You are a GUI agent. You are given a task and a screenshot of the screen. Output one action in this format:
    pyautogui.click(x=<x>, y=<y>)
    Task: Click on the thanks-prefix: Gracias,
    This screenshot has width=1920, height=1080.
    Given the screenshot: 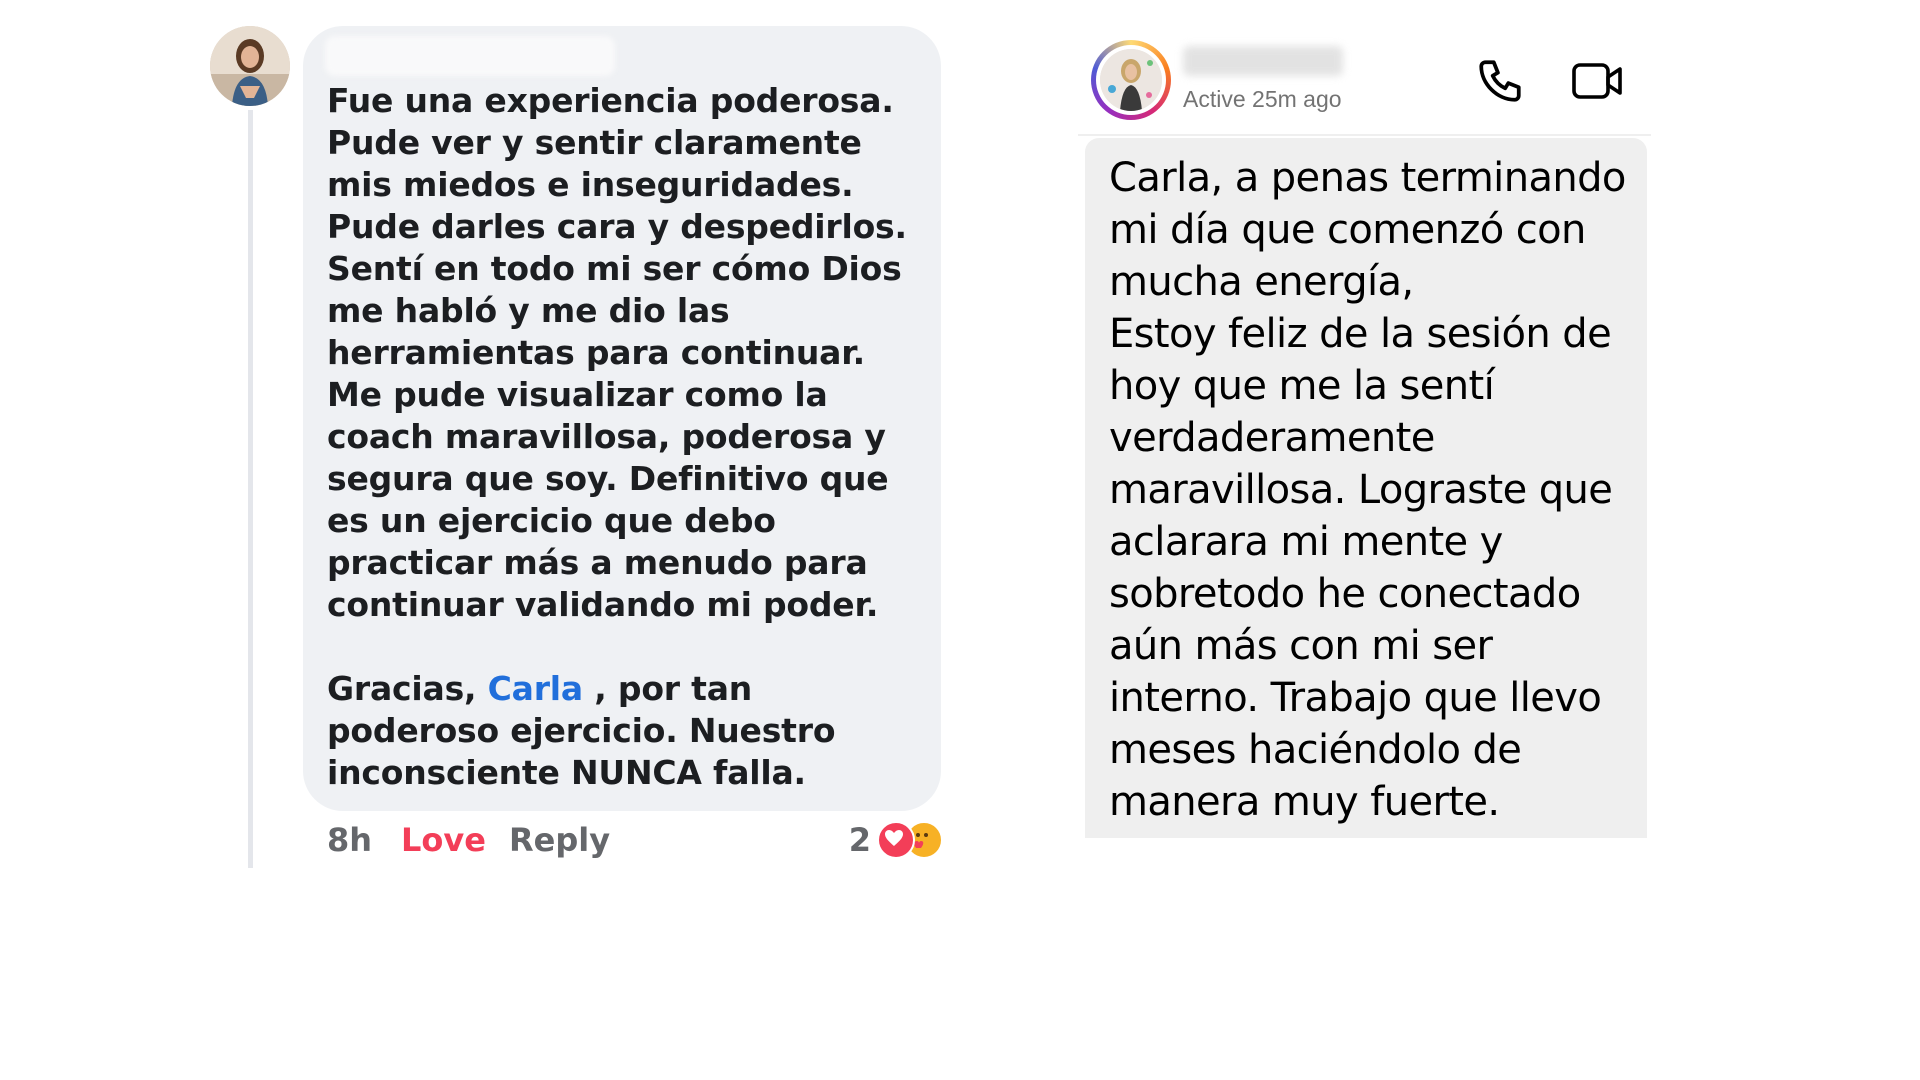 What is the action you would take?
    pyautogui.click(x=407, y=688)
    